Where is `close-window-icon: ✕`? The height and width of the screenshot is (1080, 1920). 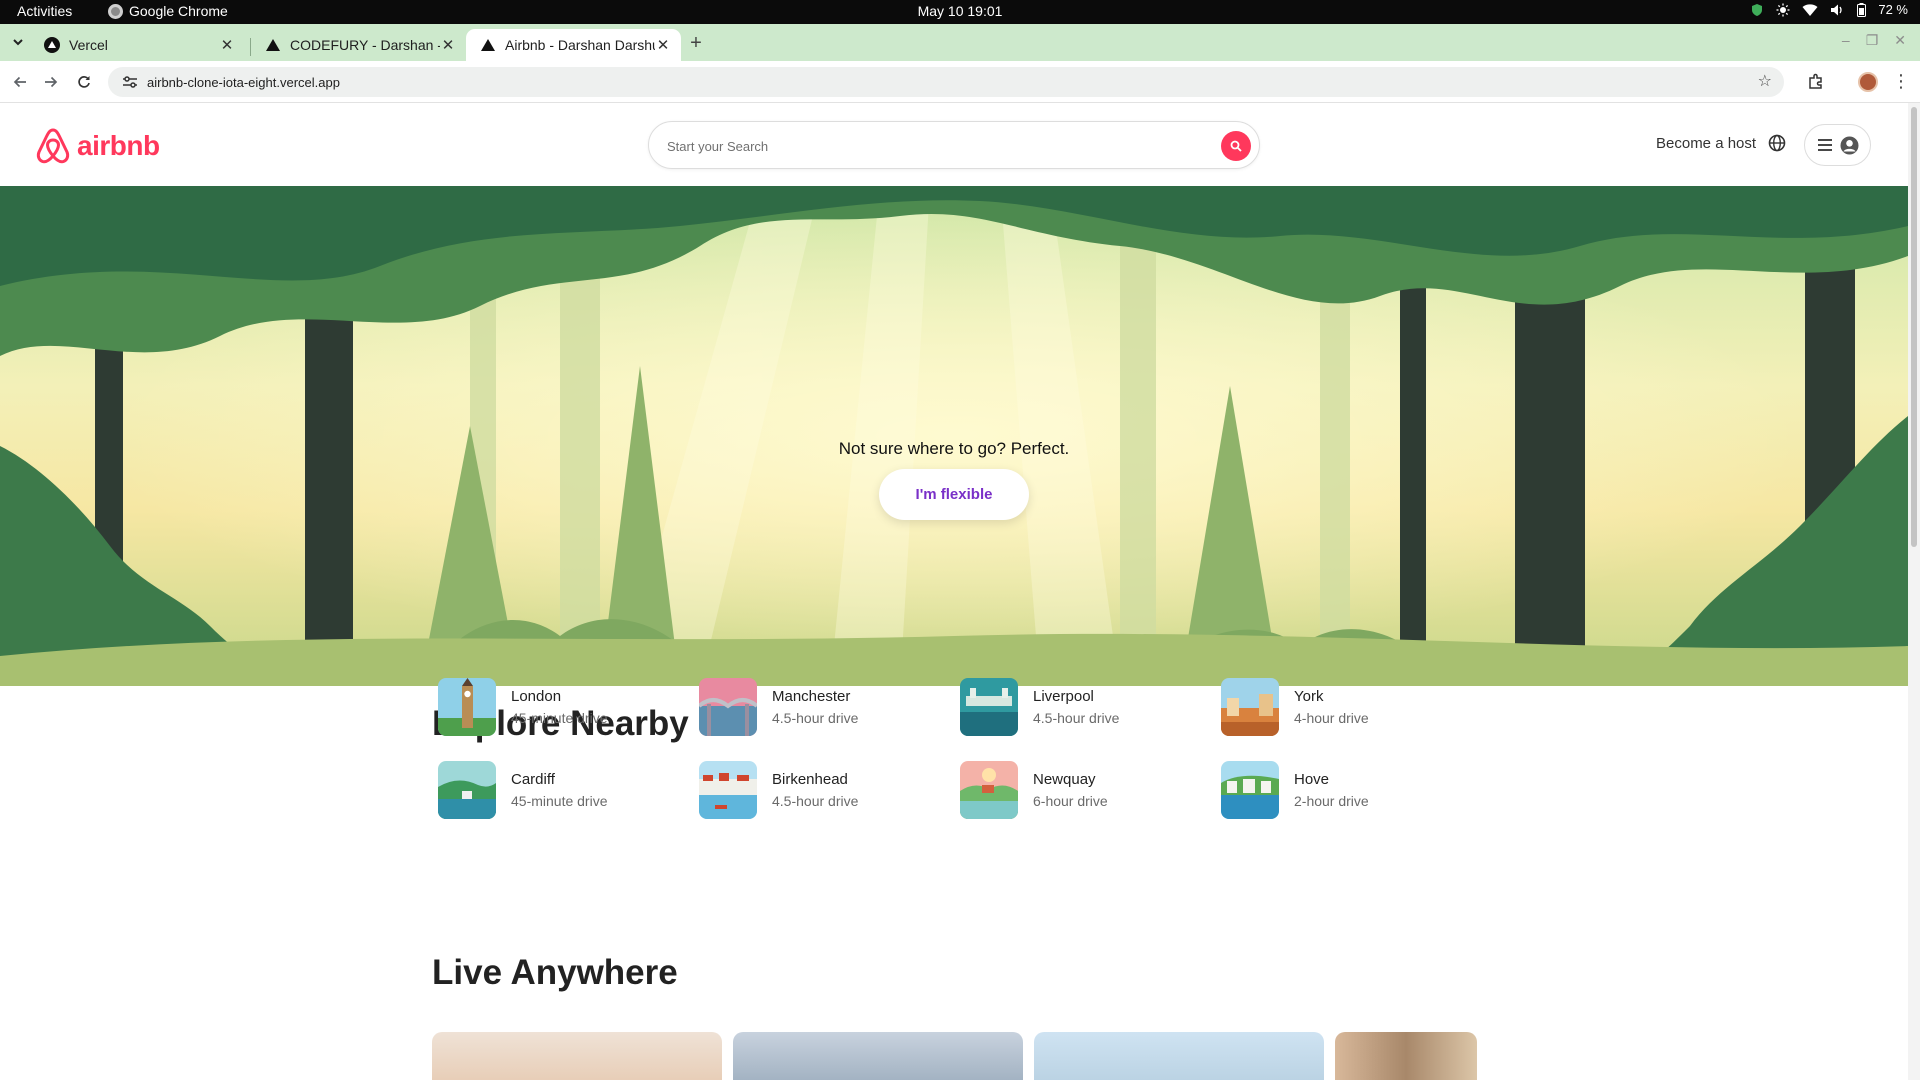 close-window-icon: ✕ is located at coordinates (1900, 40).